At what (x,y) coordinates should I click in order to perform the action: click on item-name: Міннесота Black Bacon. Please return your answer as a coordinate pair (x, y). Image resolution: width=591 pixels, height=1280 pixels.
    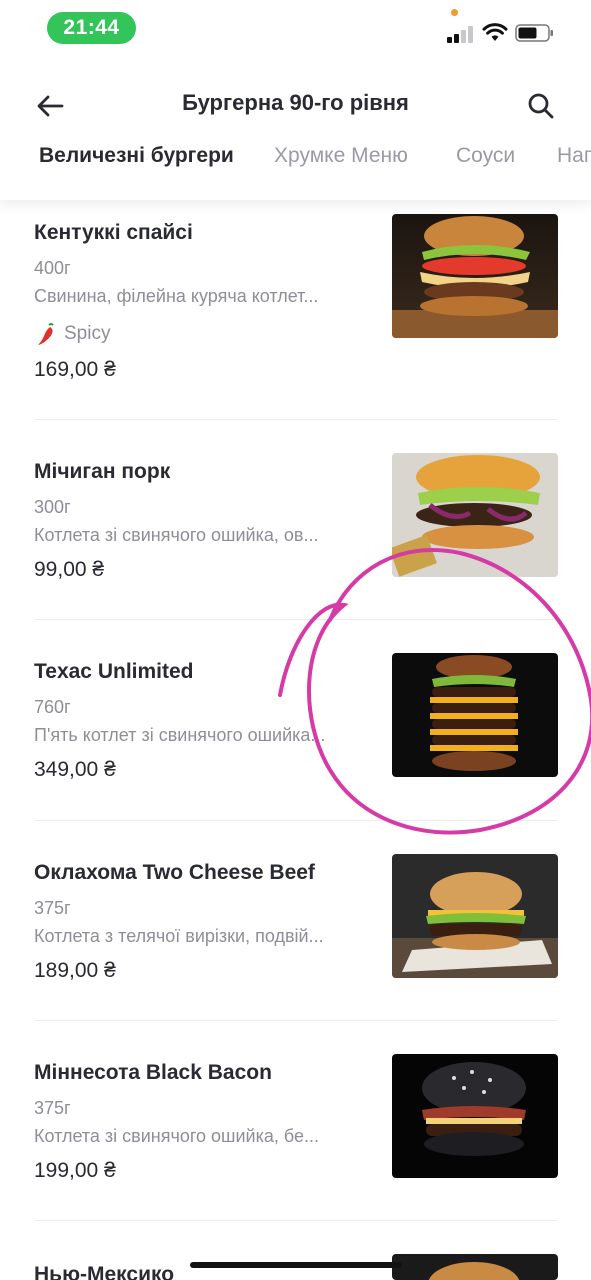
    Looking at the image, I should click on (153, 1072).